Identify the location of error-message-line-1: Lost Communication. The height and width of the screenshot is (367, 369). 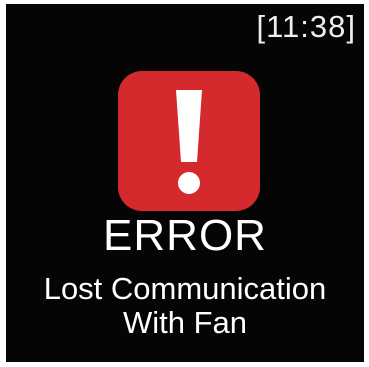
(185, 288).